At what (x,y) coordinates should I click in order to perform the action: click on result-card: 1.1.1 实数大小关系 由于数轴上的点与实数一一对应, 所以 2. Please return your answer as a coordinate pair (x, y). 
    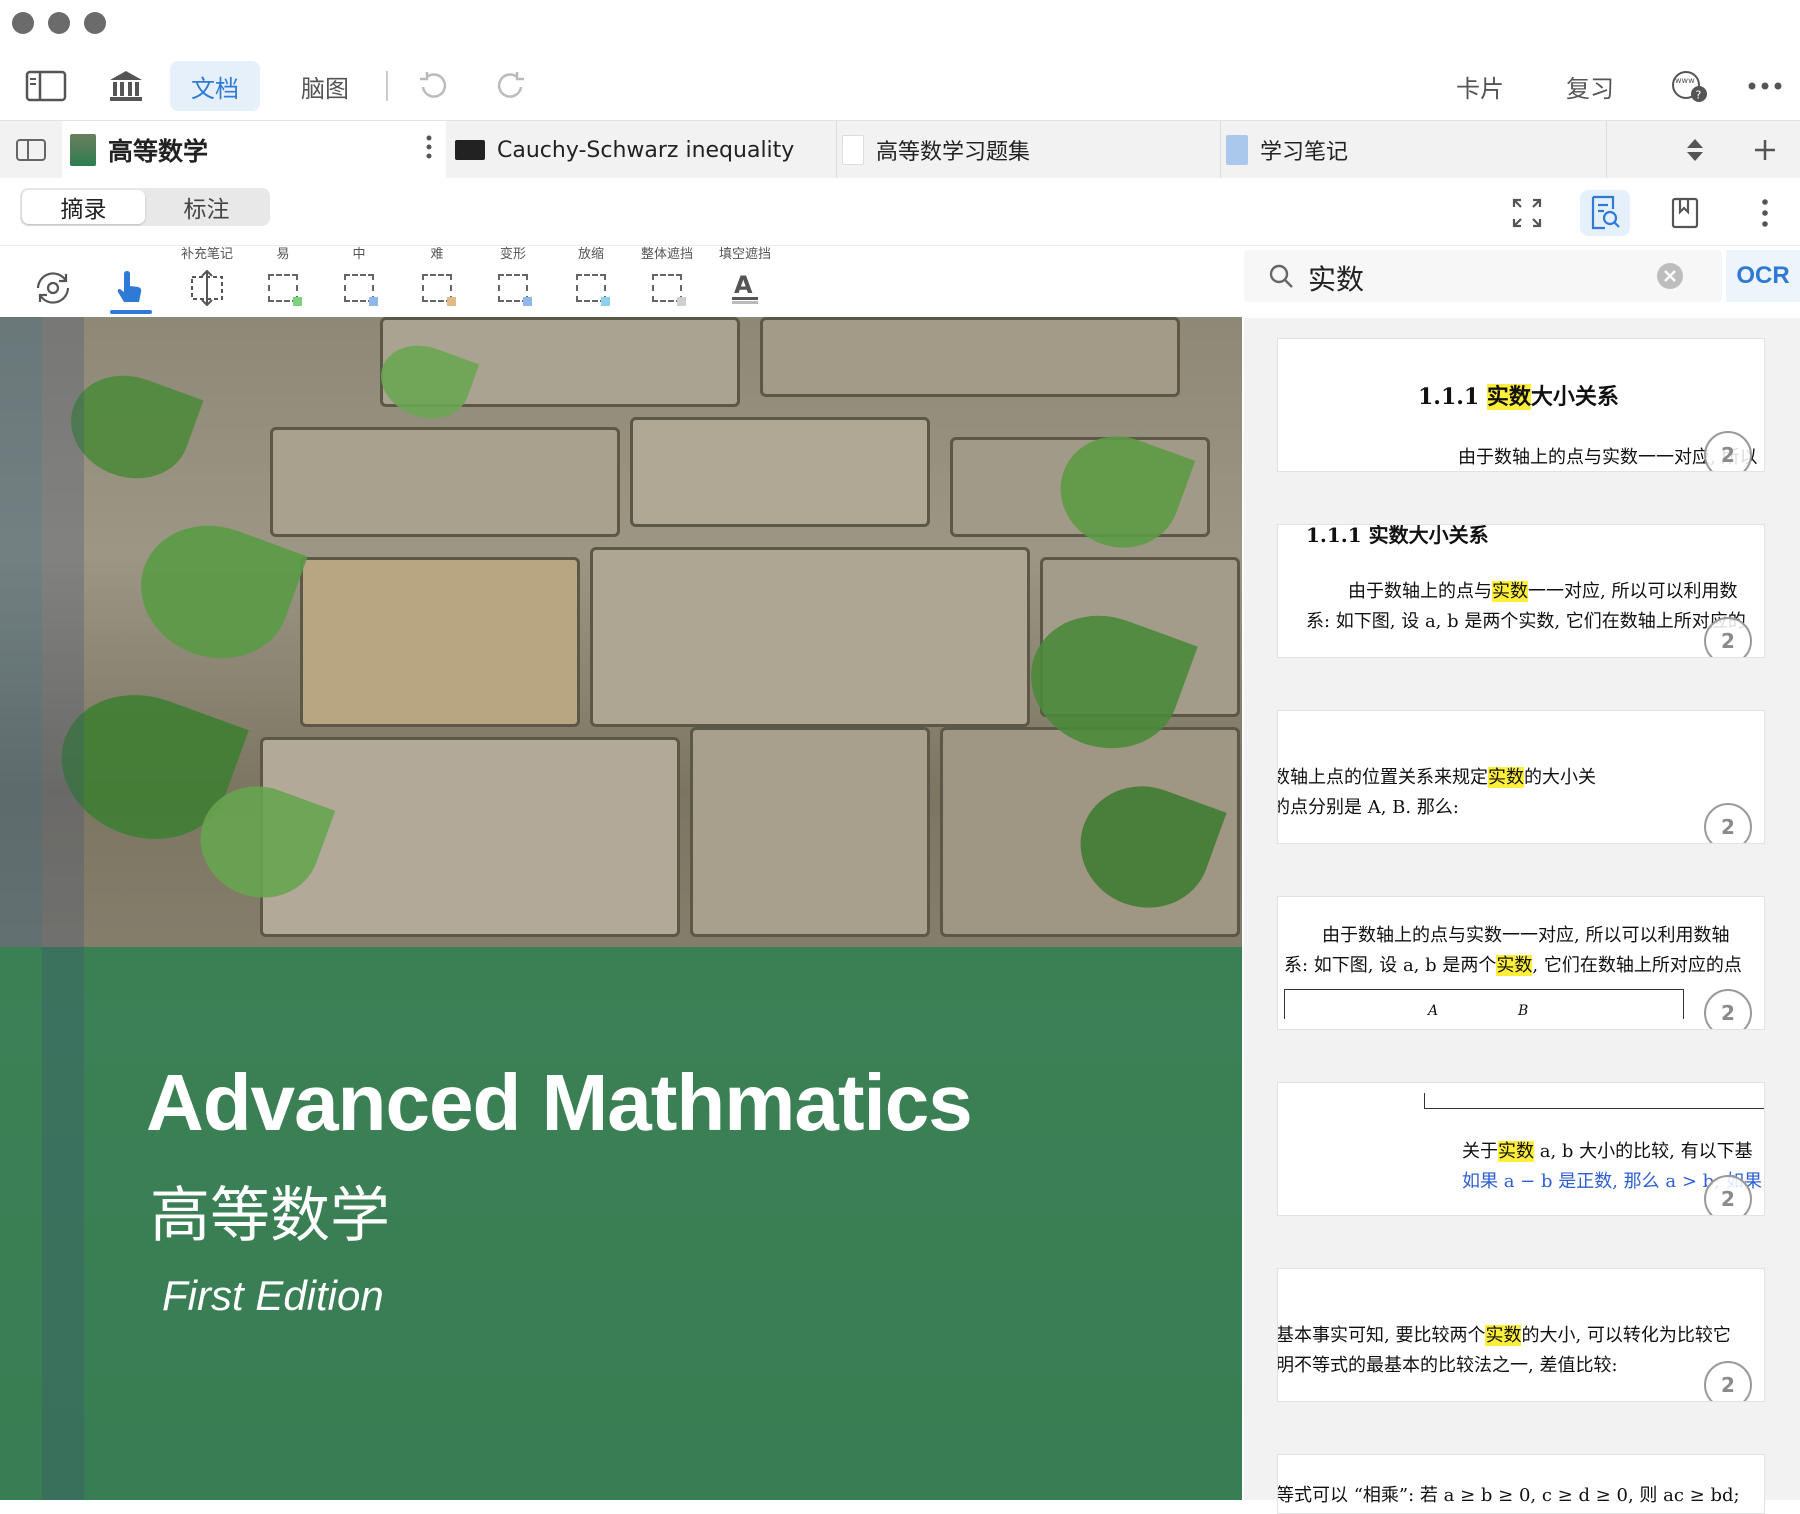
    Looking at the image, I should click on (1521, 405).